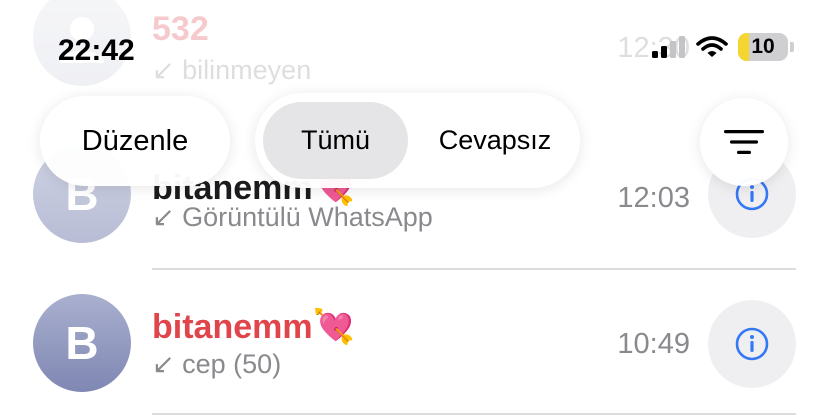 The width and height of the screenshot is (828, 419). I want to click on filter-menu-button, so click(744, 142).